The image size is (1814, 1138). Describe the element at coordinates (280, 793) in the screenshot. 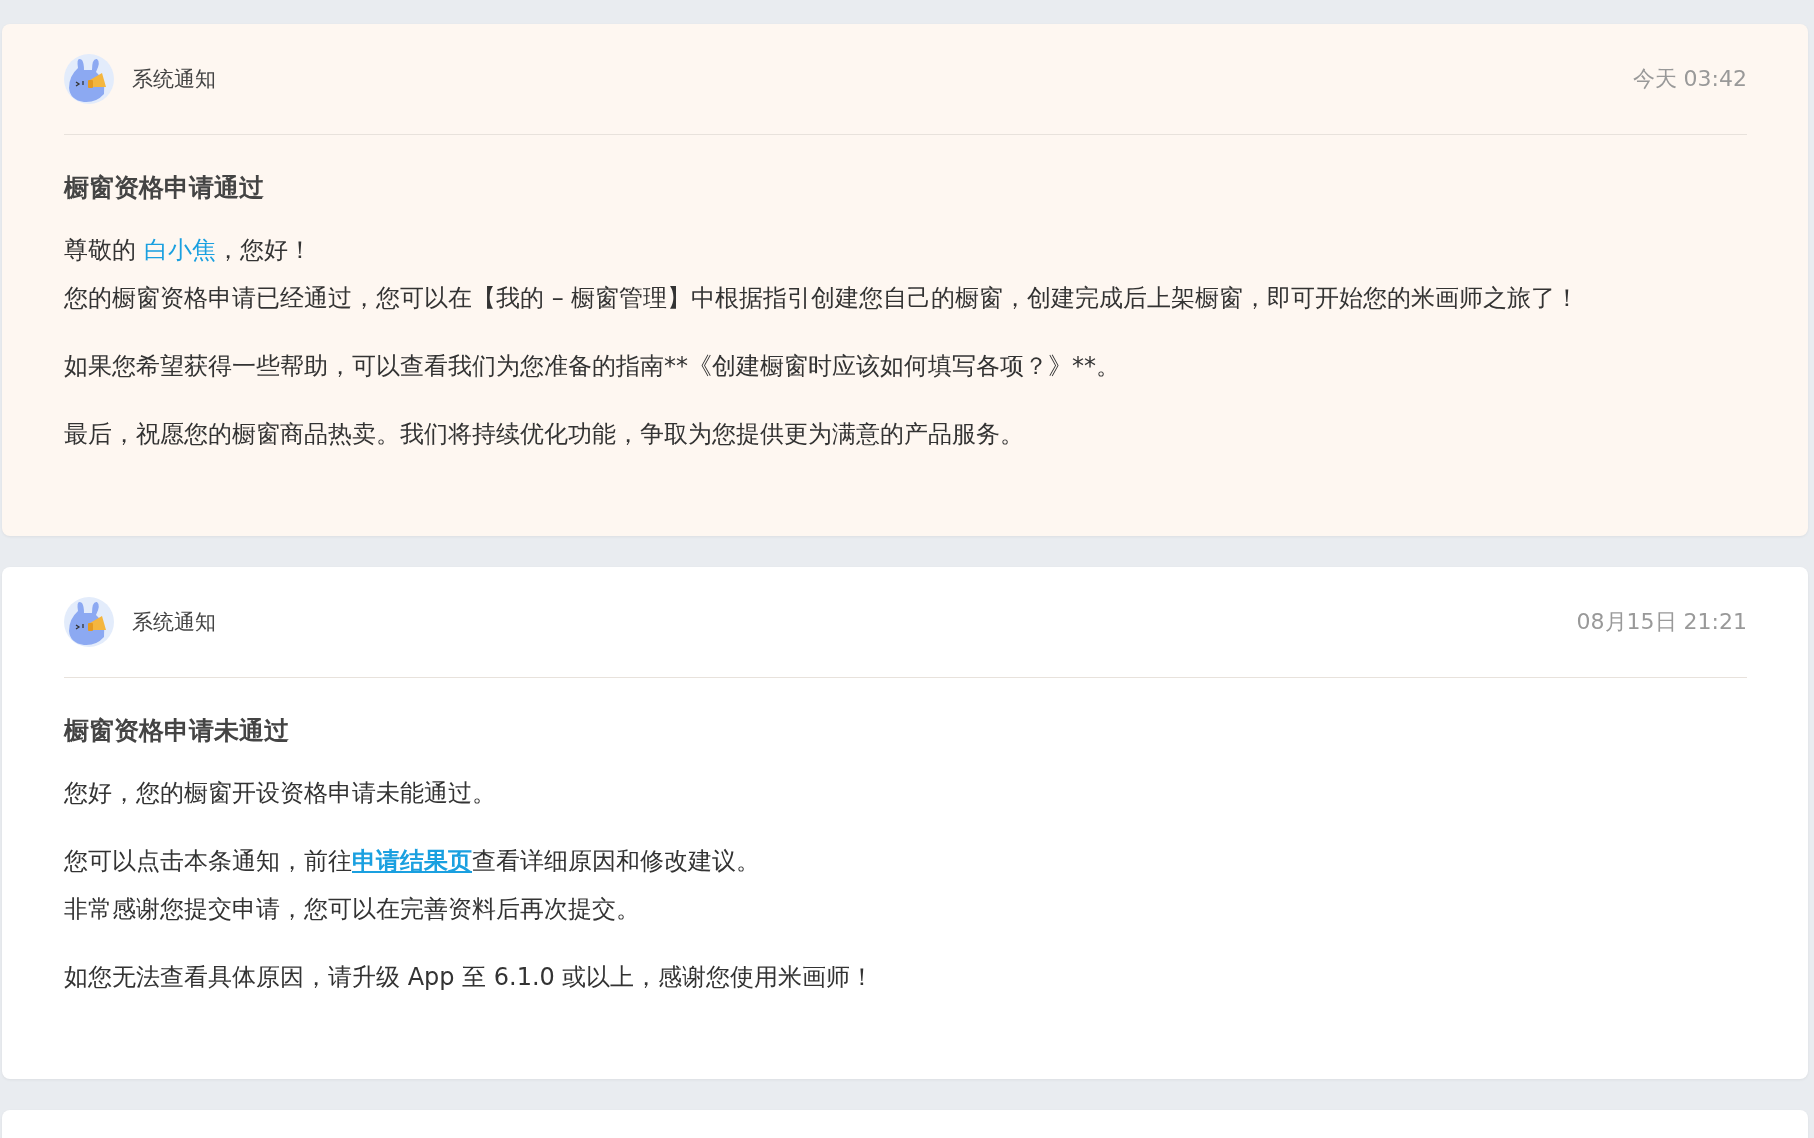

I see `message-text: 您好，您的橱窗开设资格申请未能通过。` at that location.